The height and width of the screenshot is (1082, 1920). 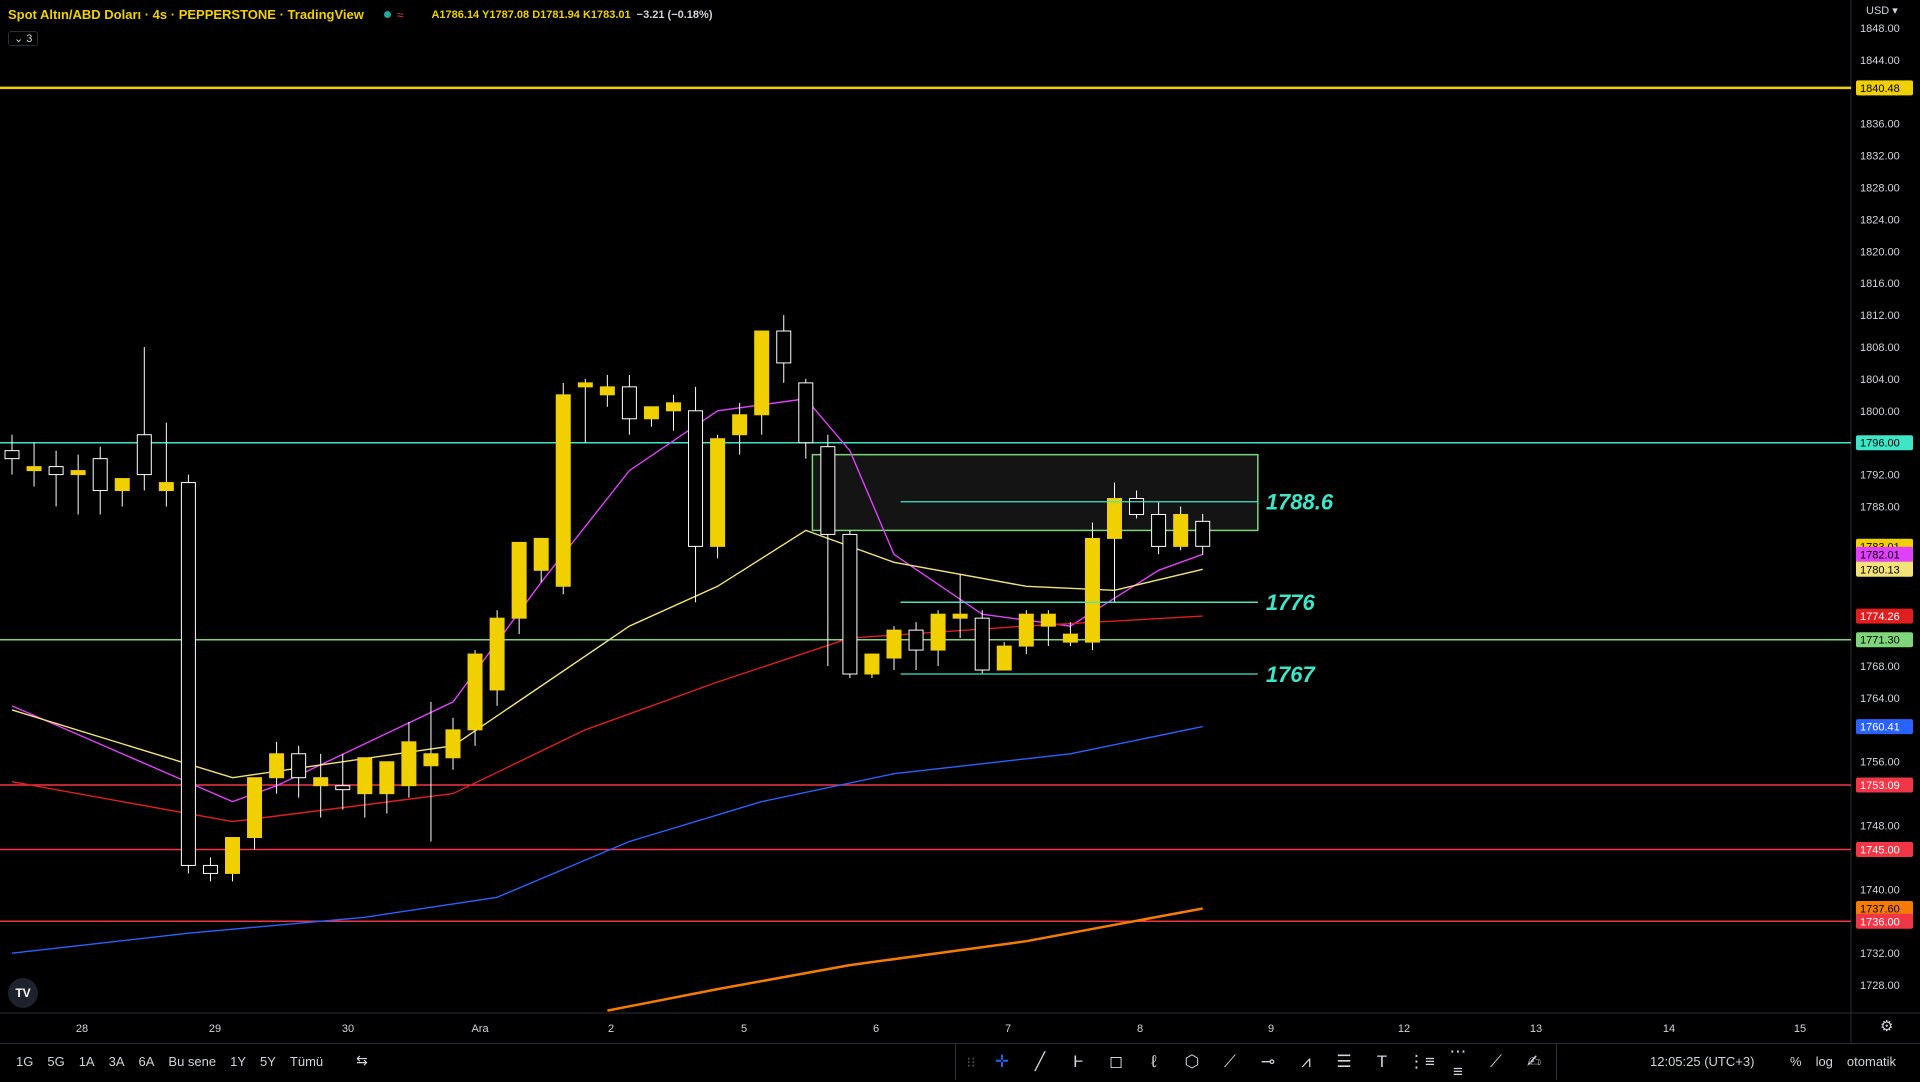 What do you see at coordinates (400, 14) in the screenshot?
I see `data-feed-icon: ≈` at bounding box center [400, 14].